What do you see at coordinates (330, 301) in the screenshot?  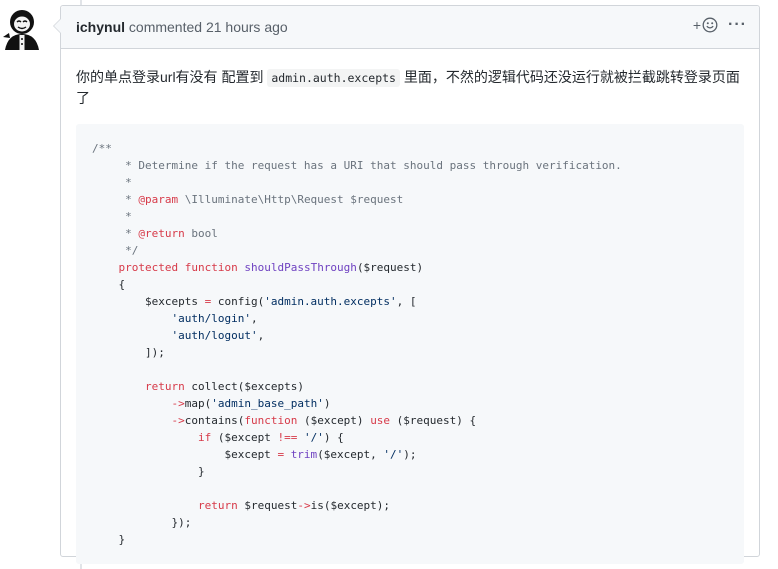 I see `code-token: 'admin.auth.excepts'` at bounding box center [330, 301].